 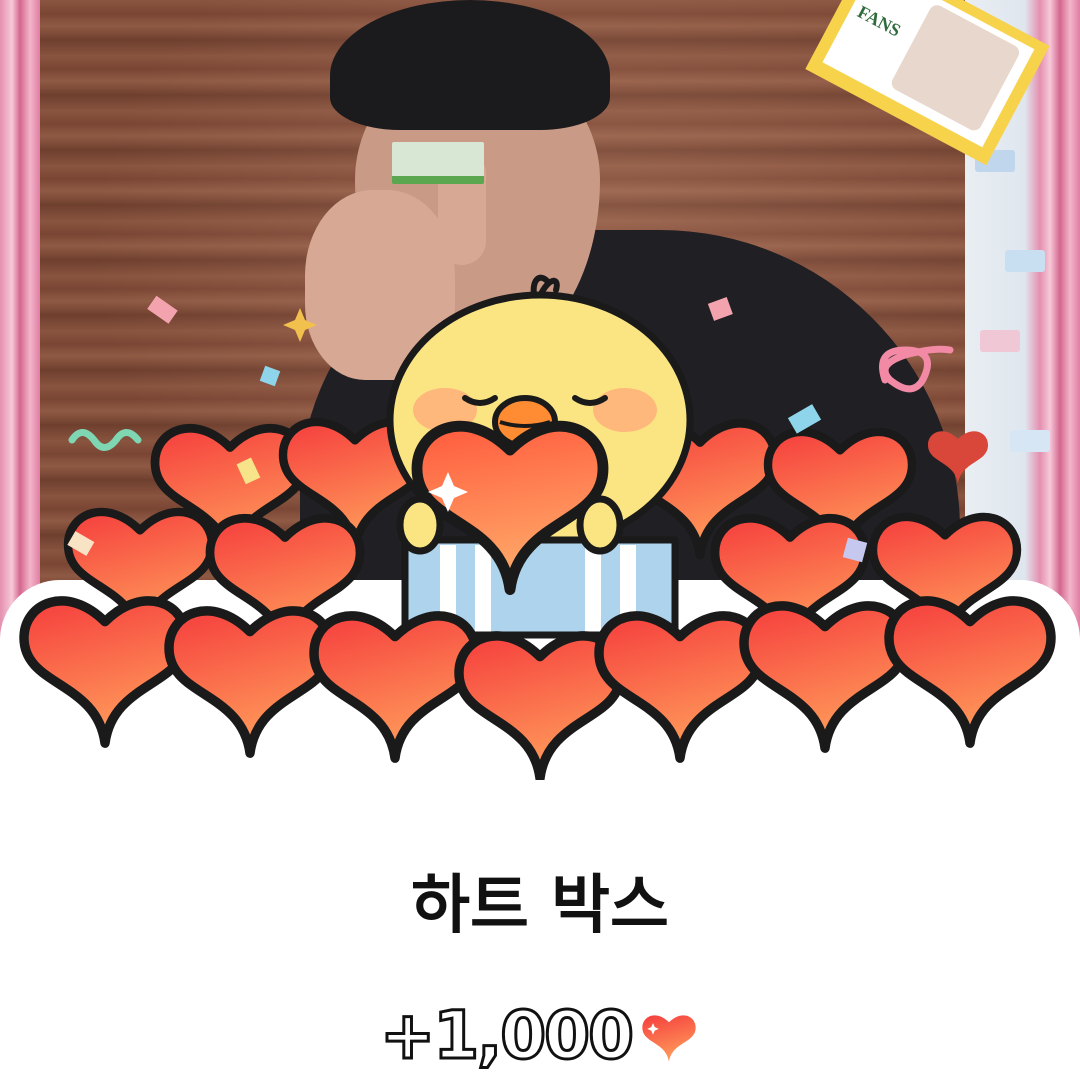 I want to click on reward-title: 하트 박스, so click(x=540, y=906).